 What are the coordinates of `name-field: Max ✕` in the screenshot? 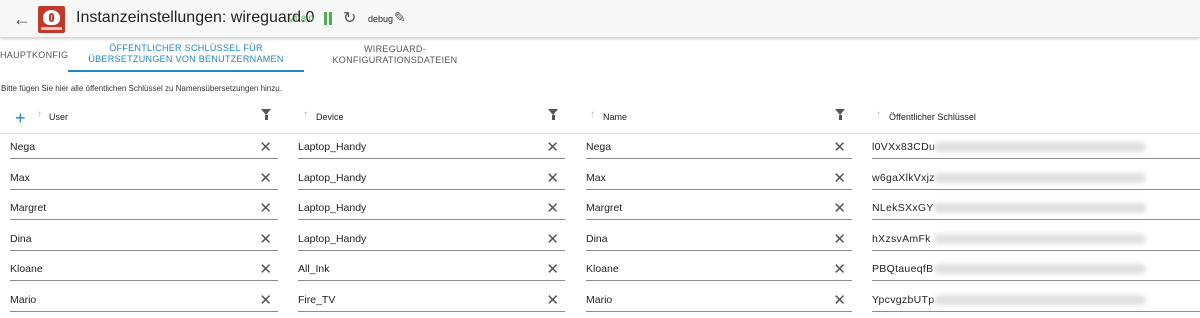 It's located at (719, 180).